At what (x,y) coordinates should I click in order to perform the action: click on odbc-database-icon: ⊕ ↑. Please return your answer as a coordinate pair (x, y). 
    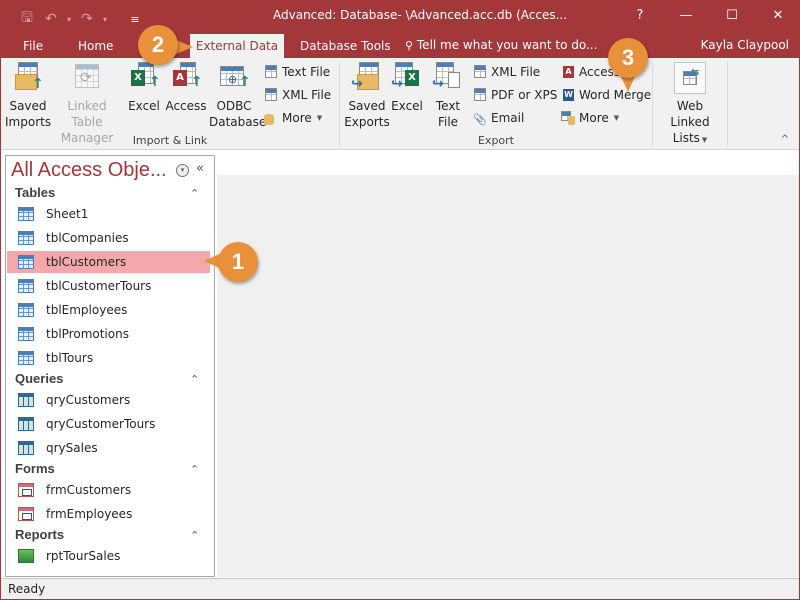
    Looking at the image, I should click on (234, 78).